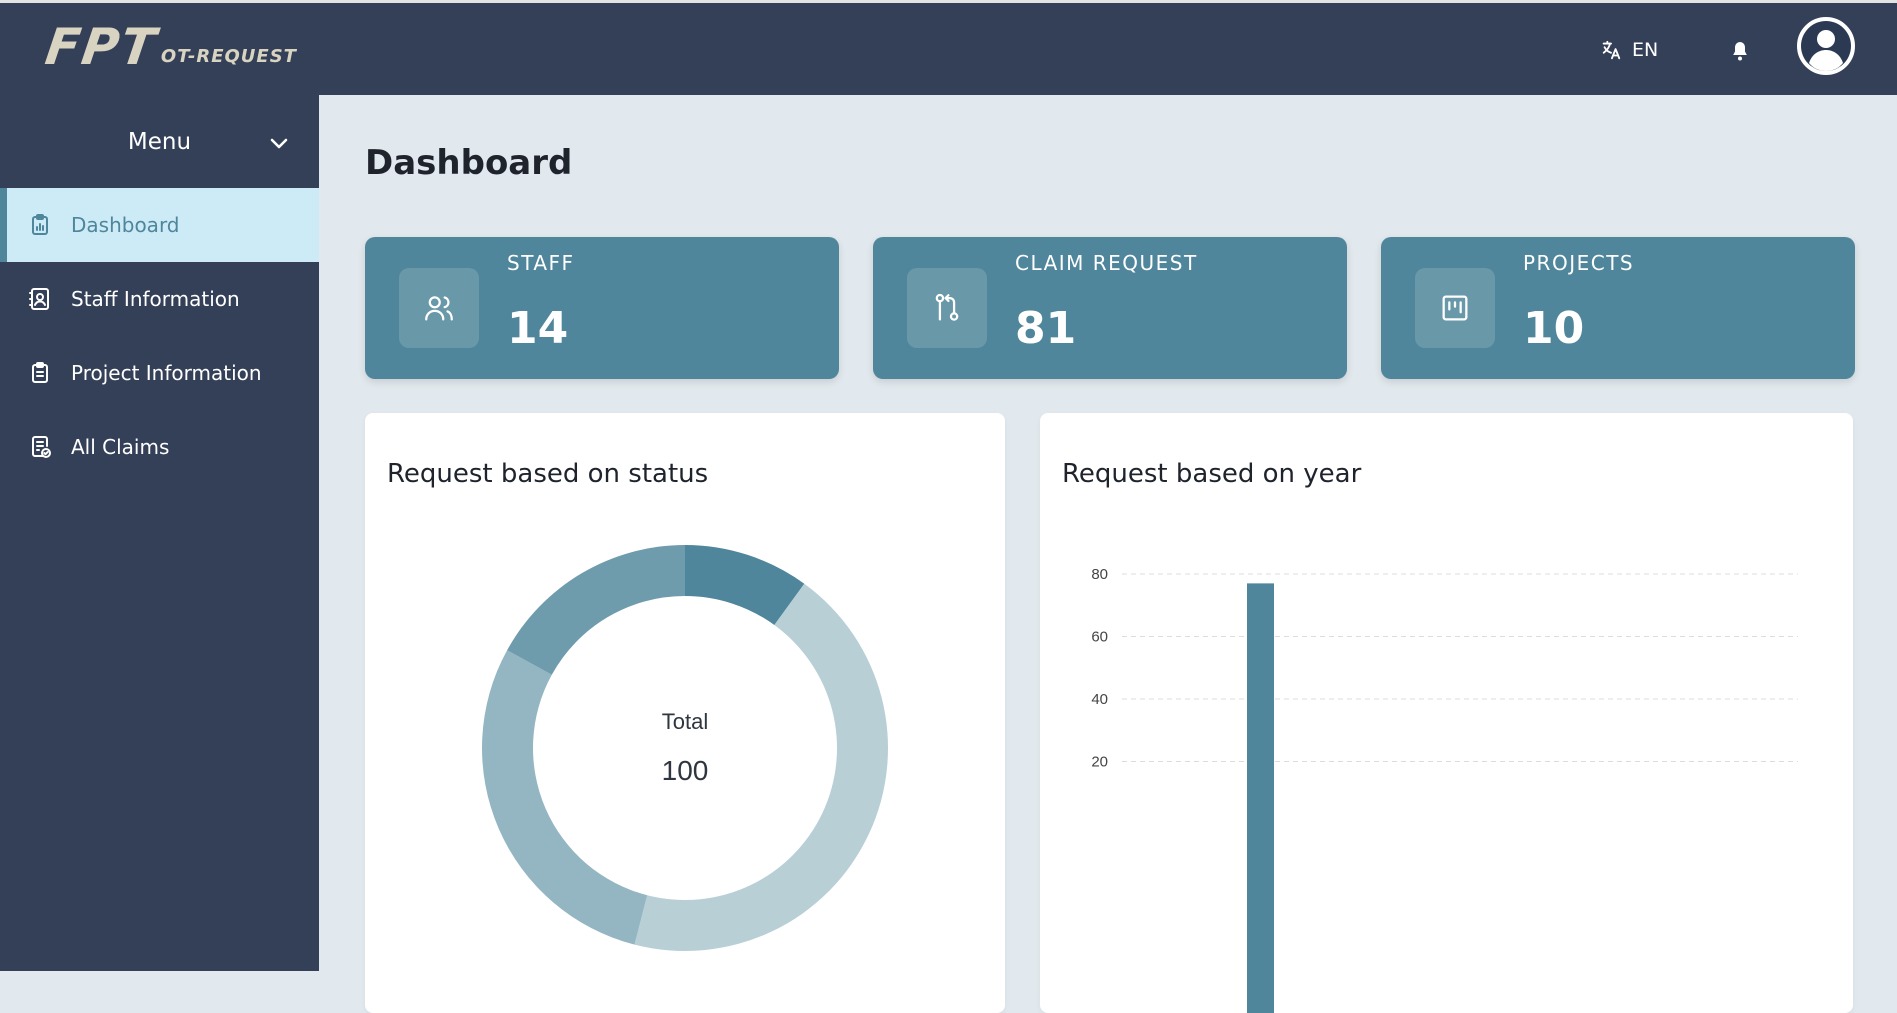  Describe the element at coordinates (40, 299) in the screenshot. I see `contact-book-icon` at that location.